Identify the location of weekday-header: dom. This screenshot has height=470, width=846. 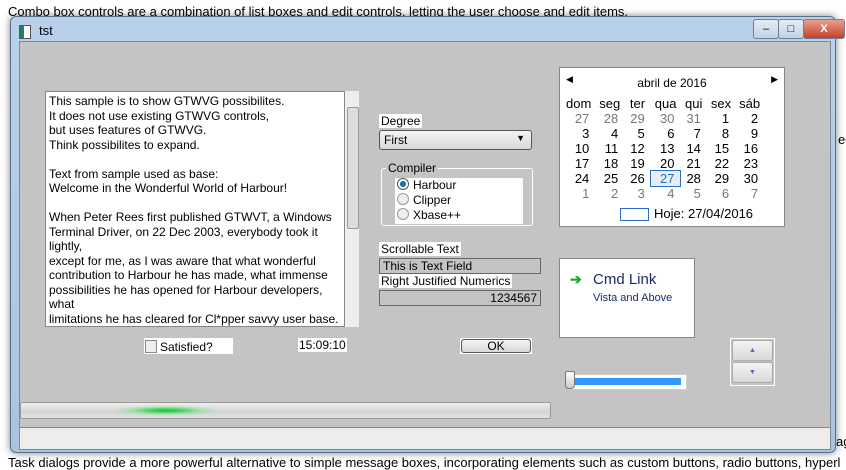
(579, 103).